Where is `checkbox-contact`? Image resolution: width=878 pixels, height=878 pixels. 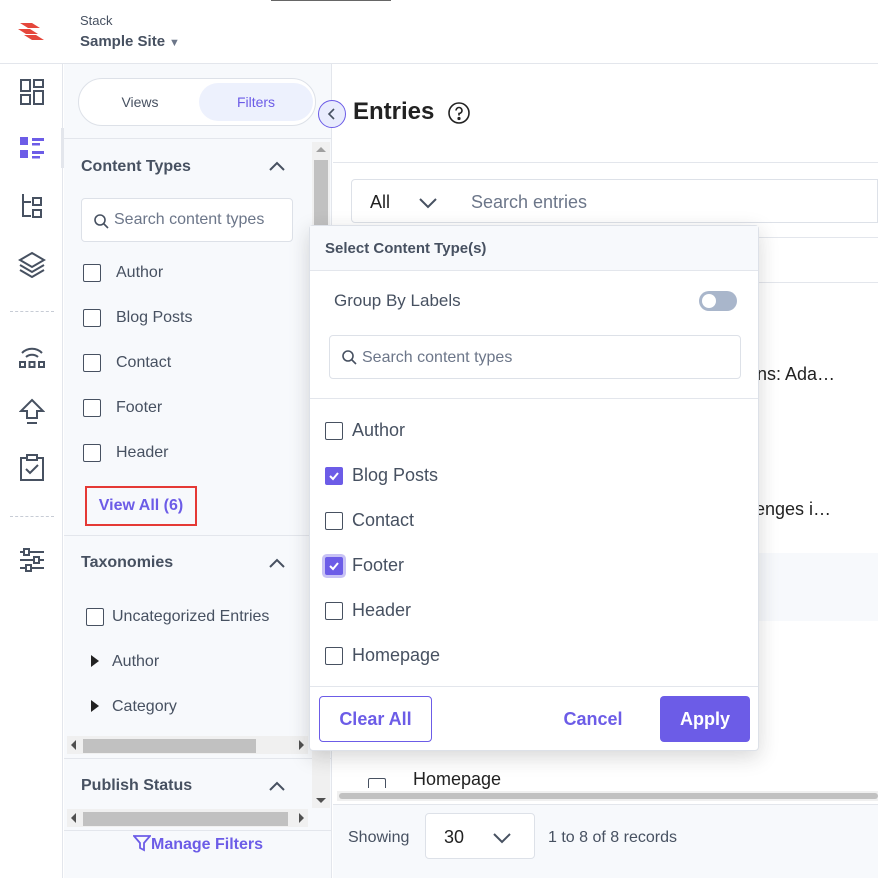 checkbox-contact is located at coordinates (92, 363).